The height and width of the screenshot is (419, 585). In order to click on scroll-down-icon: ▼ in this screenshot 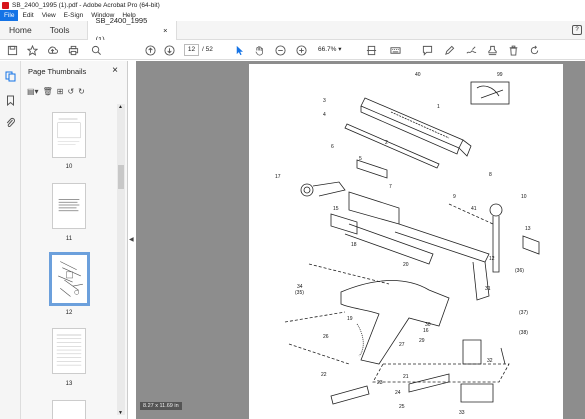, I will do `click(120, 413)`.